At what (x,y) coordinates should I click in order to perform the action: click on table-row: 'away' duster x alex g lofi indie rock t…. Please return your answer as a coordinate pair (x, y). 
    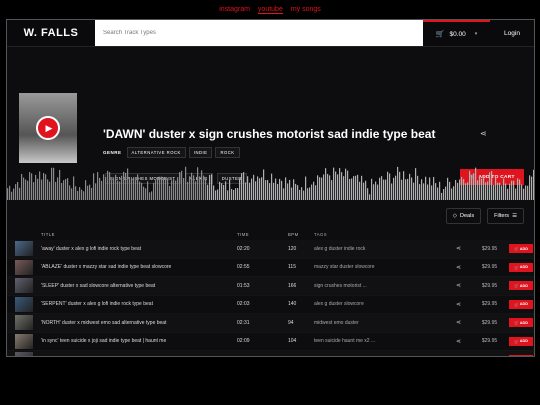
    Looking at the image, I should click on (270, 249).